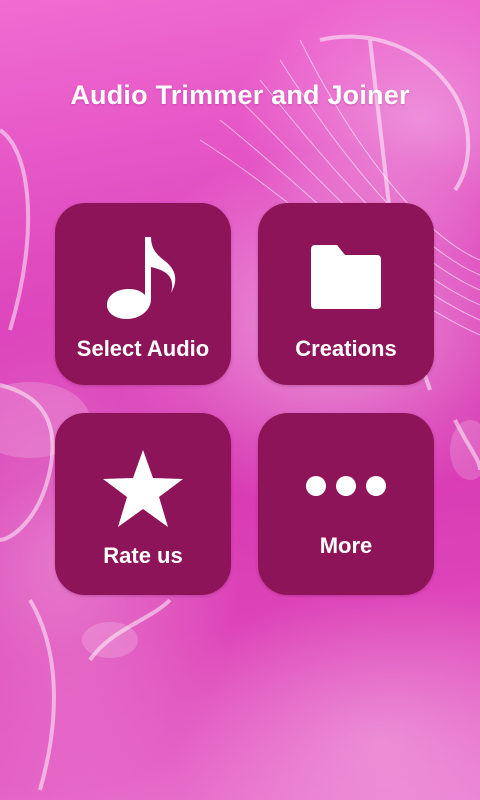  What do you see at coordinates (143, 555) in the screenshot?
I see `rate-us-label: Rate us` at bounding box center [143, 555].